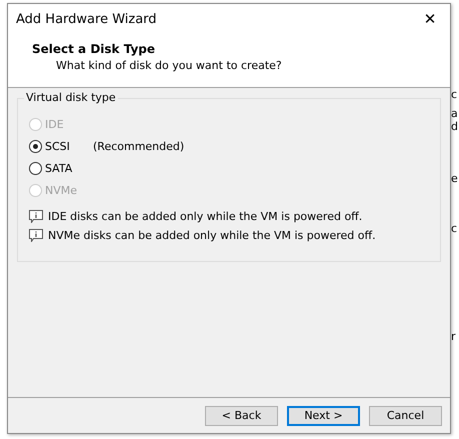  What do you see at coordinates (71, 97) in the screenshot?
I see `group-title: Virtual disk type` at bounding box center [71, 97].